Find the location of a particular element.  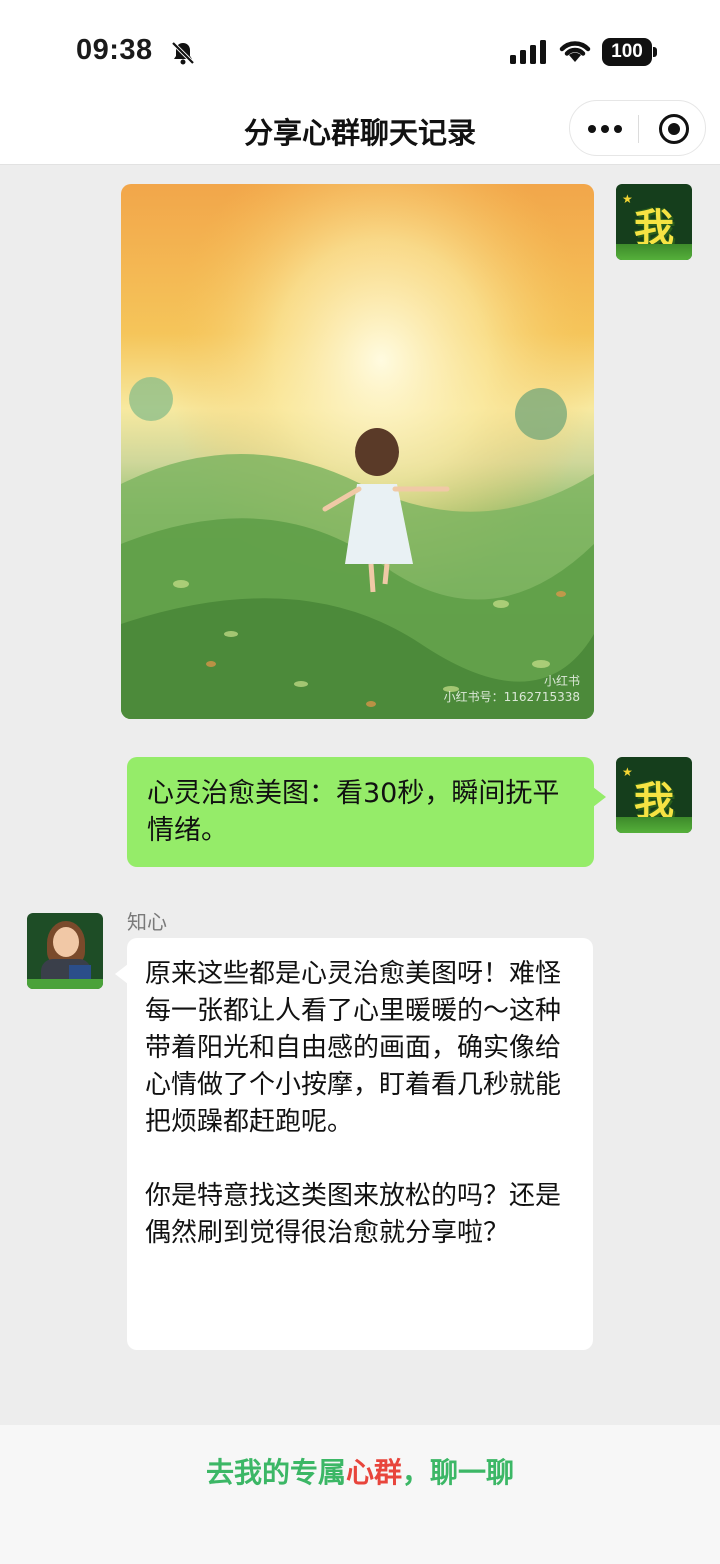

capsule-divider is located at coordinates (638, 129).